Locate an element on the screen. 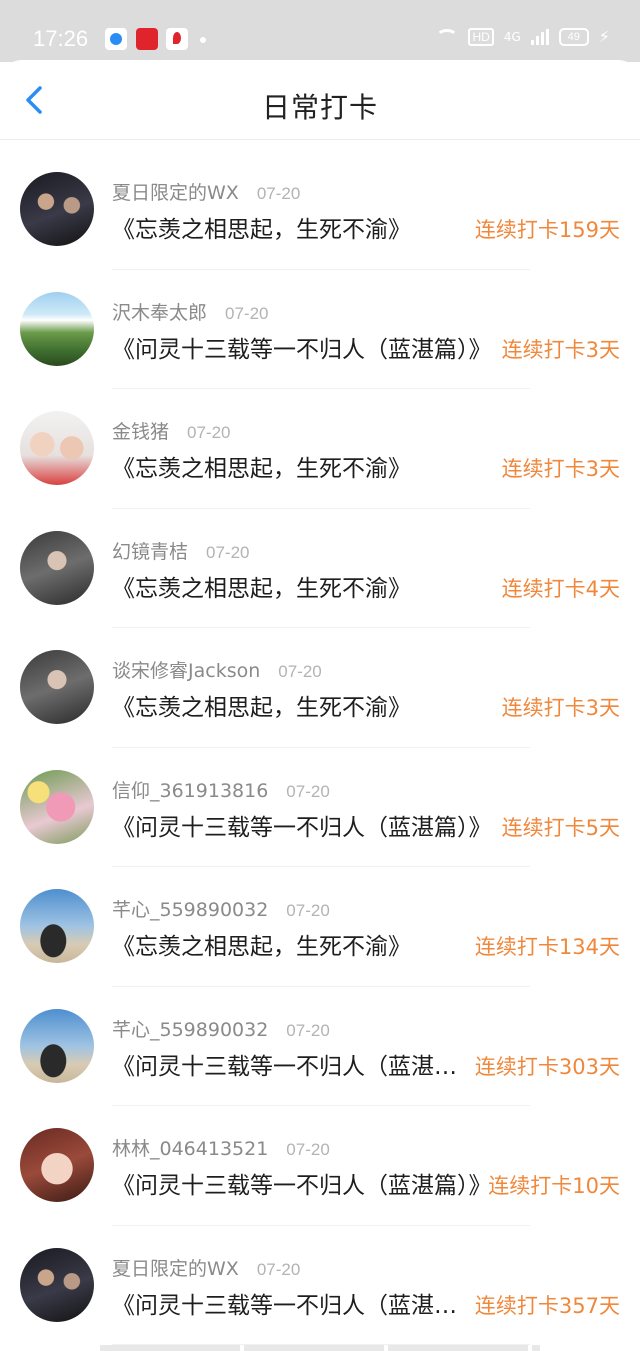  map-notification-icon is located at coordinates (177, 39).